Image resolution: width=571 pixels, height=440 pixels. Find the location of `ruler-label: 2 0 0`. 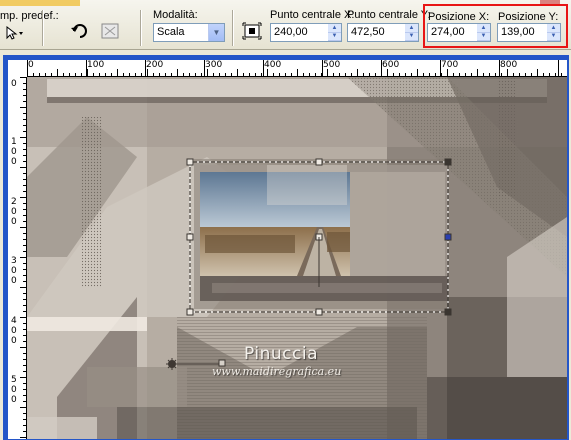

ruler-label: 2 0 0 is located at coordinates (14, 212).